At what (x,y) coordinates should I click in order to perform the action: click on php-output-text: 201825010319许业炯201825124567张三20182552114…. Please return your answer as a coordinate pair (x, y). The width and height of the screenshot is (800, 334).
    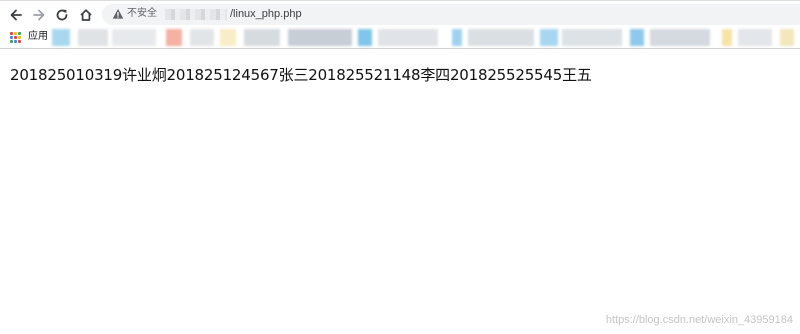
    Looking at the image, I should click on (301, 75).